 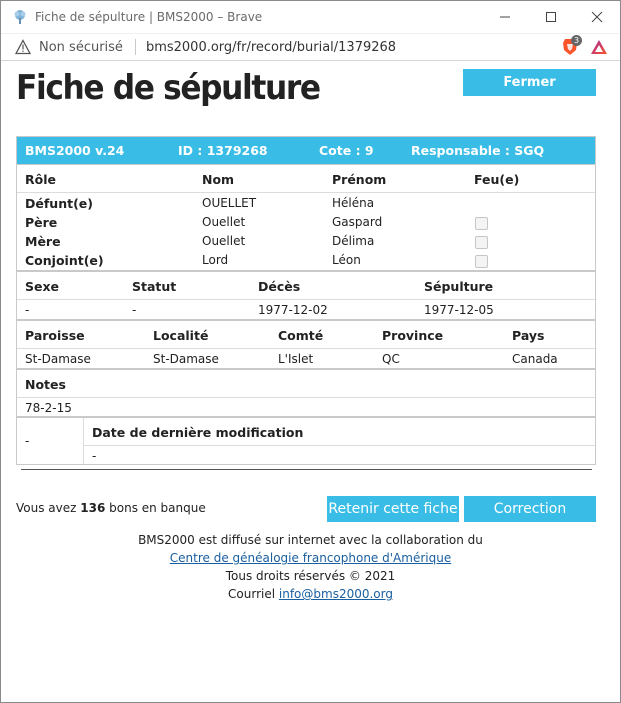 I want to click on person-role: Père, so click(x=41, y=222).